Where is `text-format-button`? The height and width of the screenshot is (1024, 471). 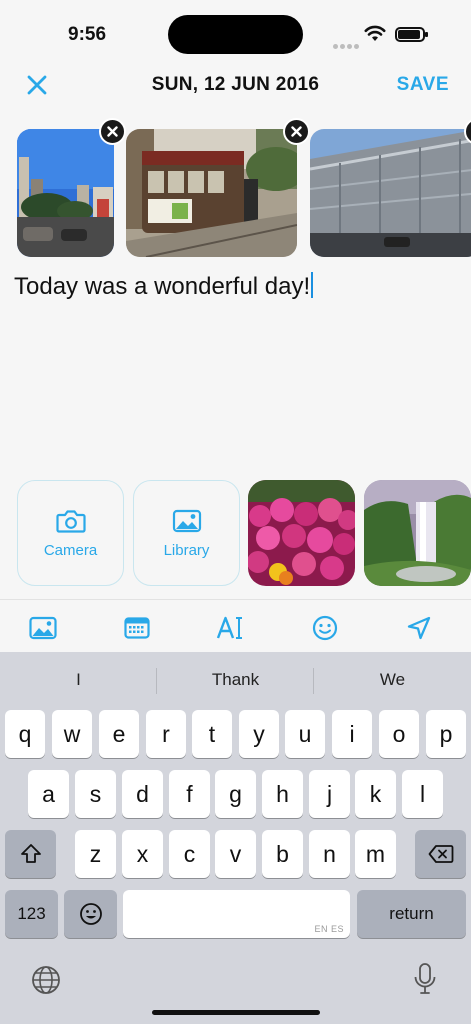 text-format-button is located at coordinates (231, 628).